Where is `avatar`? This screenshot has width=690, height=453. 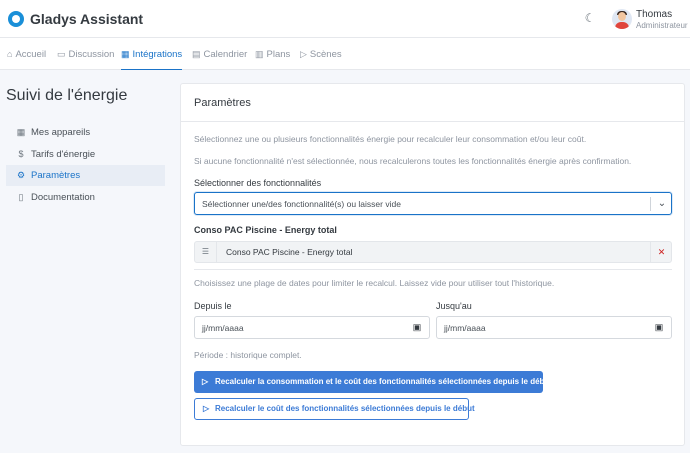
avatar is located at coordinates (622, 19).